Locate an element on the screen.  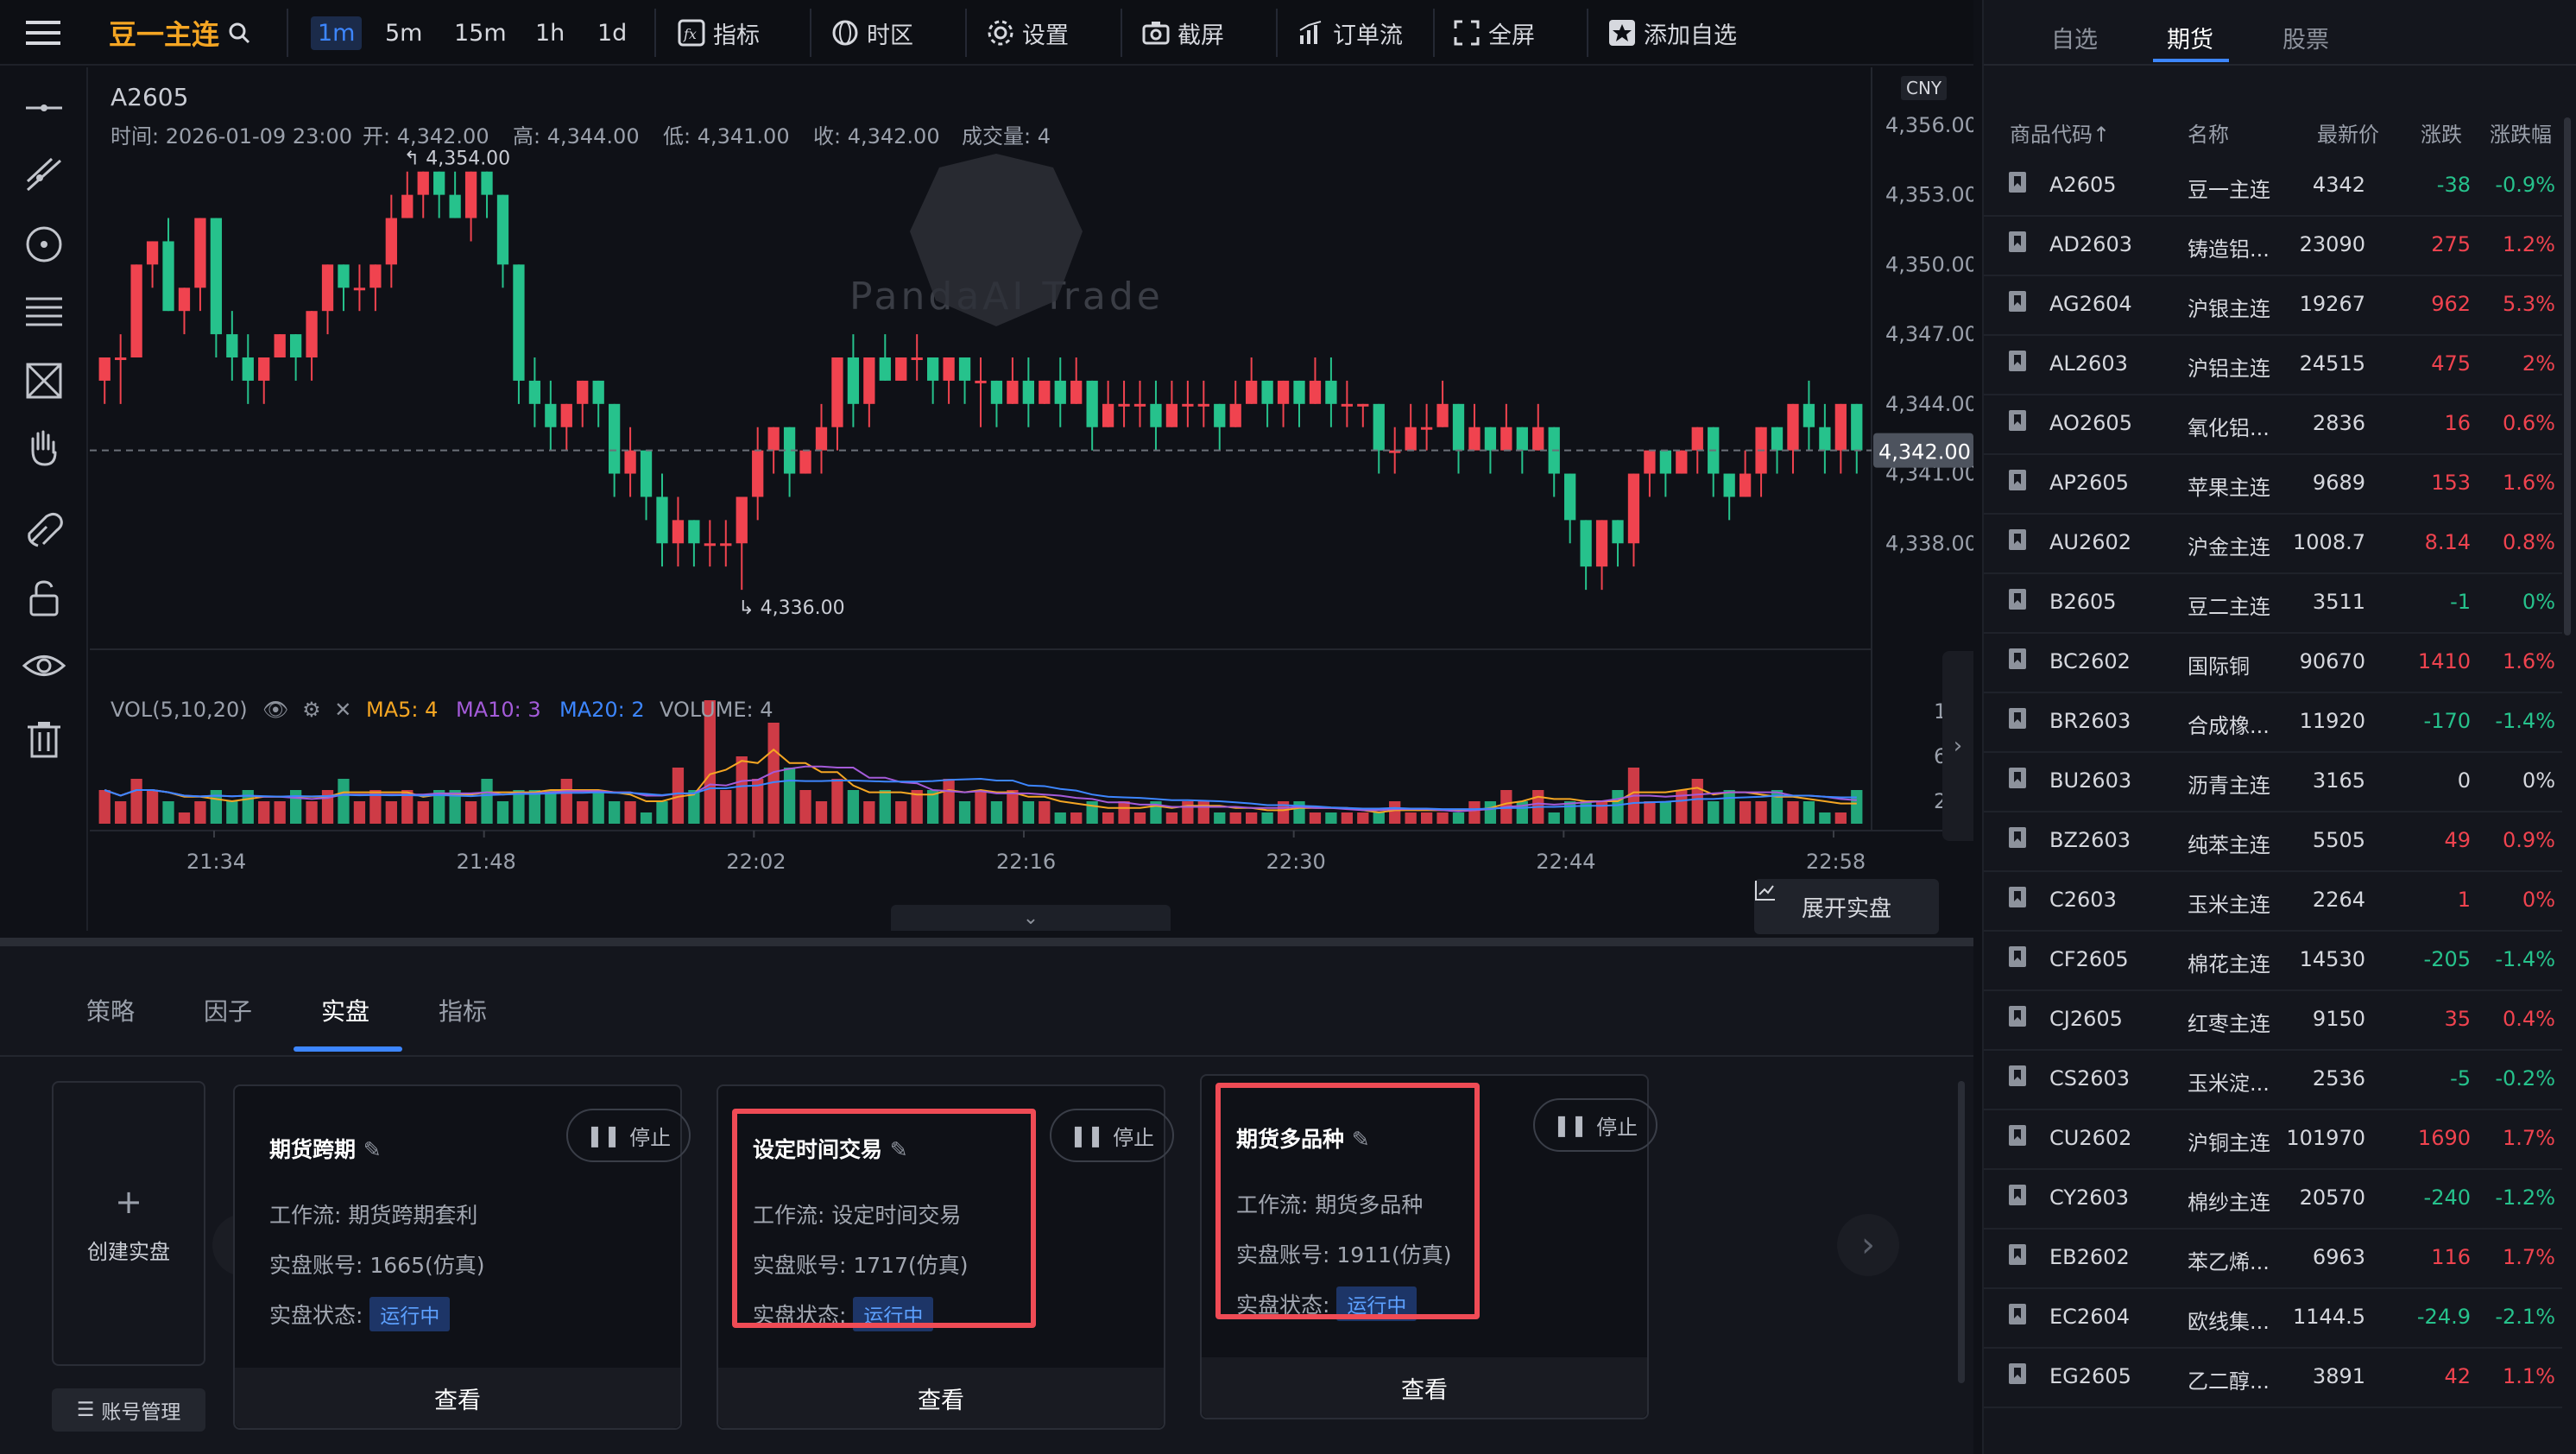
period-15m: 15m is located at coordinates (480, 33).